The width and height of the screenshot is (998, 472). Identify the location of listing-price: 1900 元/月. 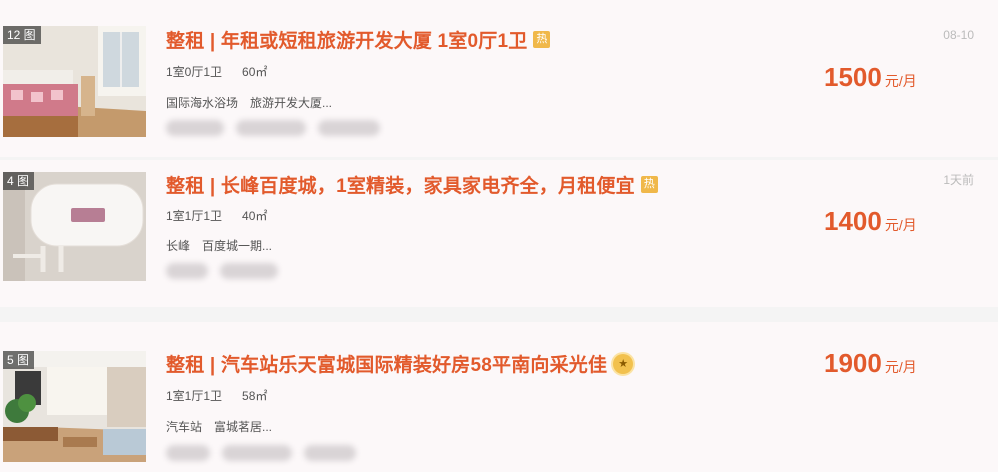
(870, 363).